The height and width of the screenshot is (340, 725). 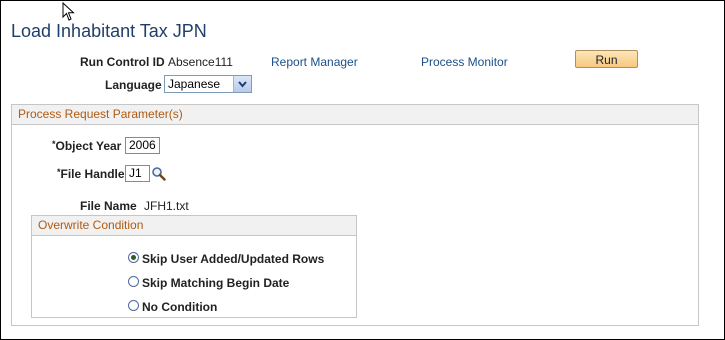 I want to click on radio-skip-user-added, so click(x=133, y=257).